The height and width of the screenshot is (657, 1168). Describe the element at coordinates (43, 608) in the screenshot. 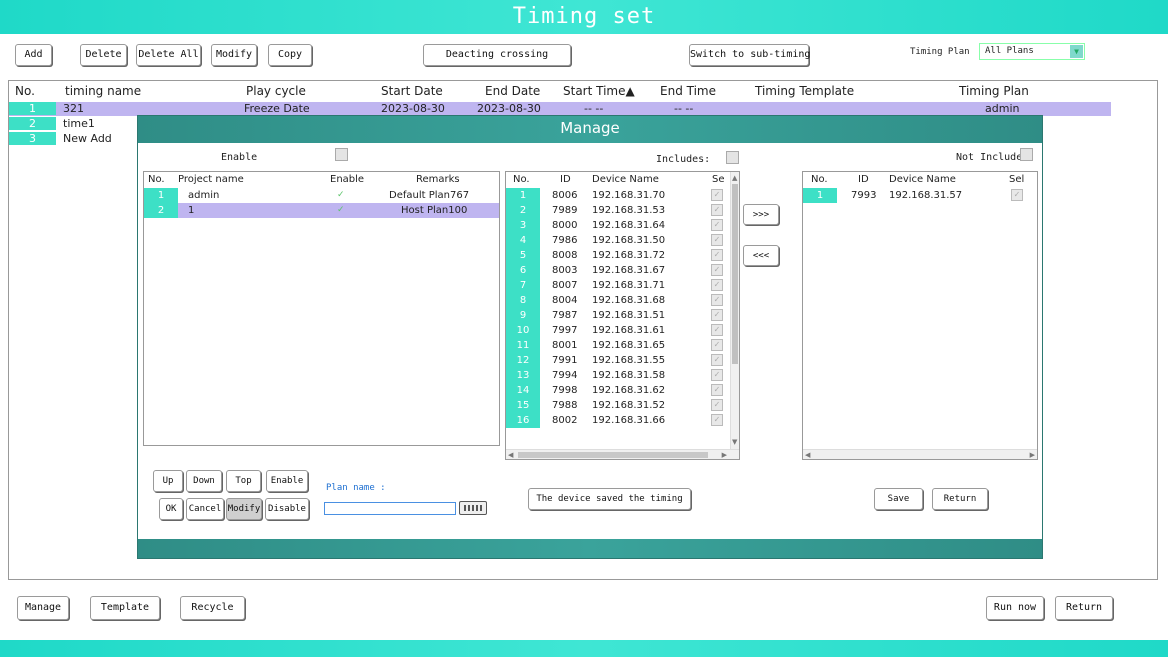

I see `manage-button: Manage` at that location.